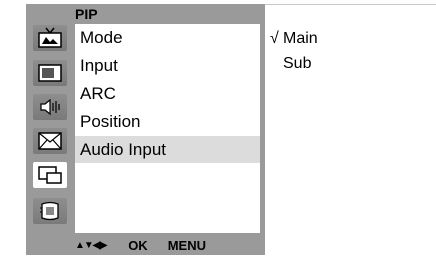 This screenshot has height=257, width=436. I want to click on menu-item-position: Position, so click(167, 121).